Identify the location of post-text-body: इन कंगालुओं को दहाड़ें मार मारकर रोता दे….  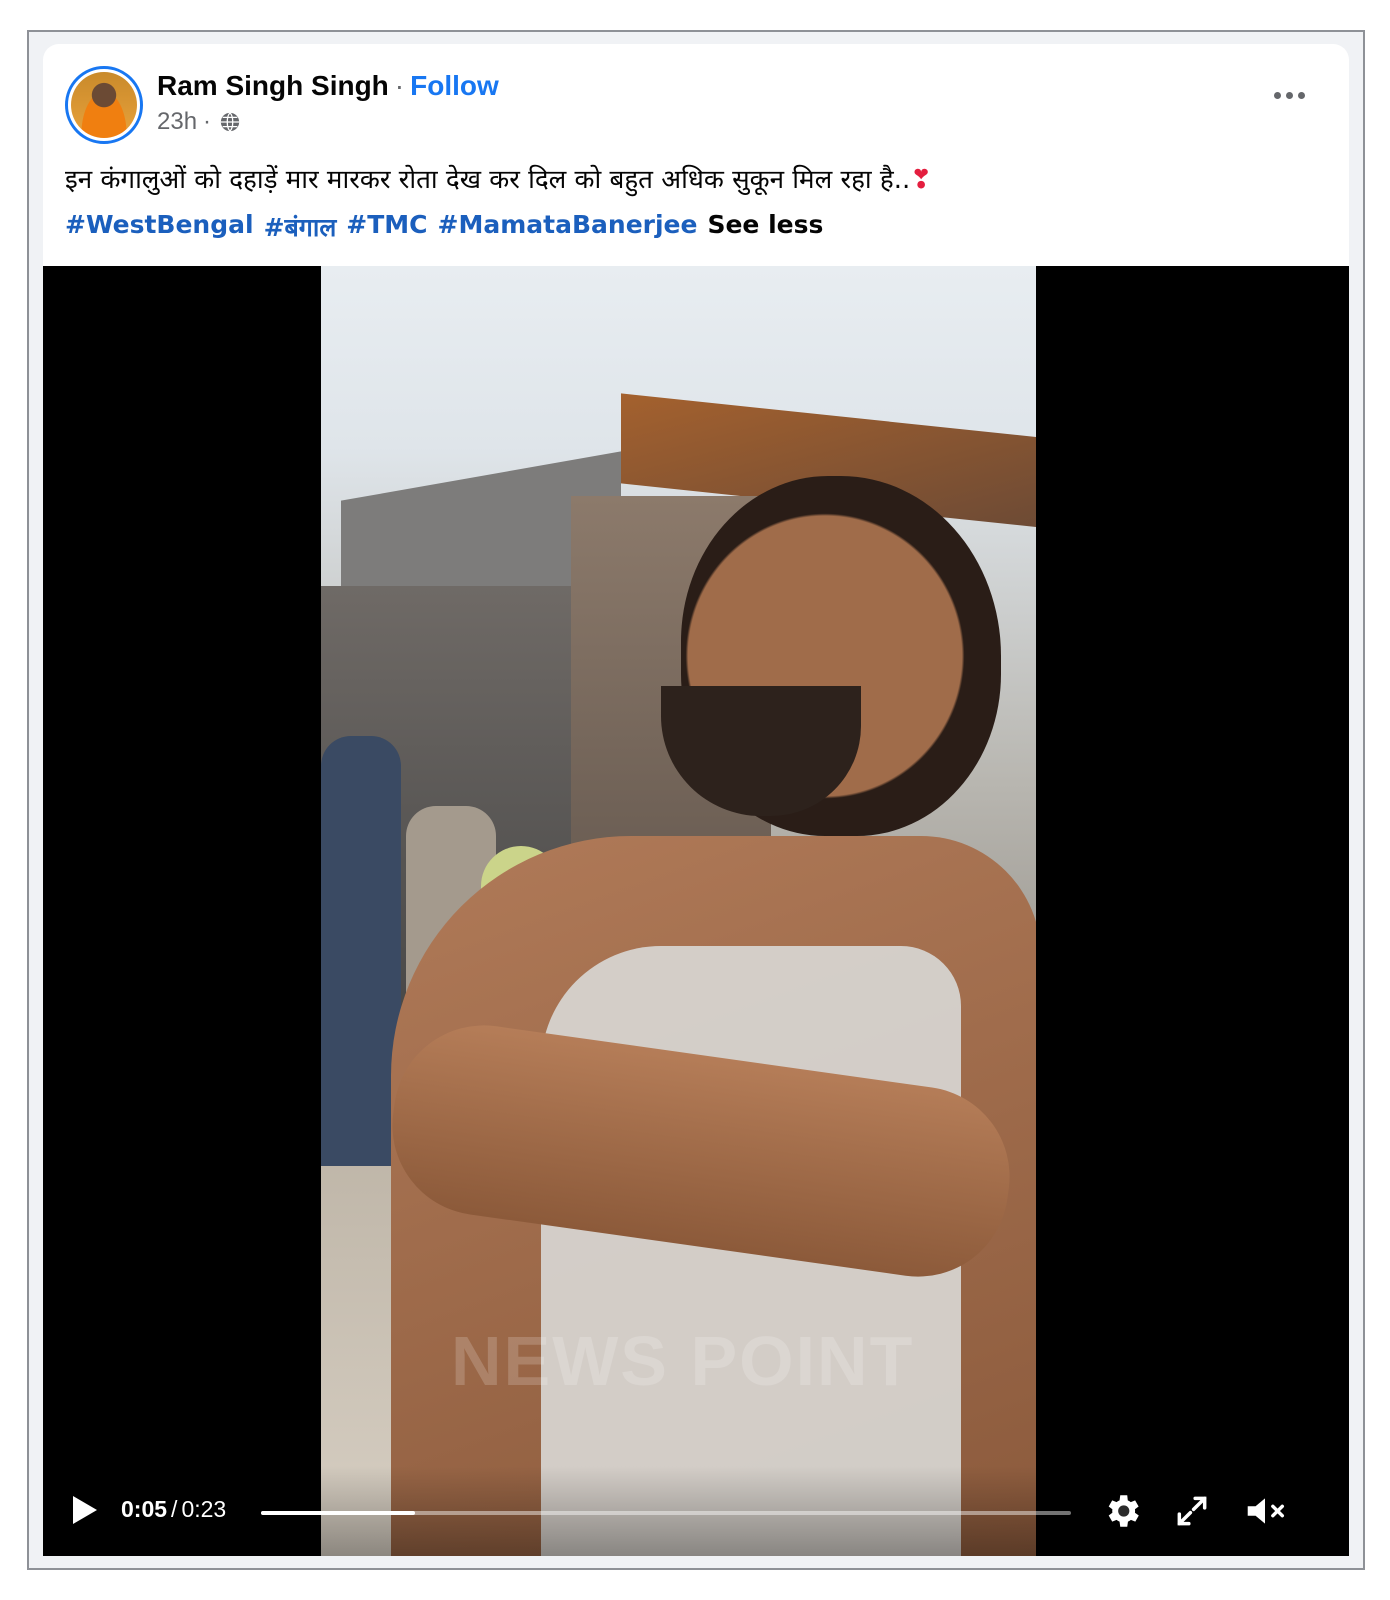
(488, 180).